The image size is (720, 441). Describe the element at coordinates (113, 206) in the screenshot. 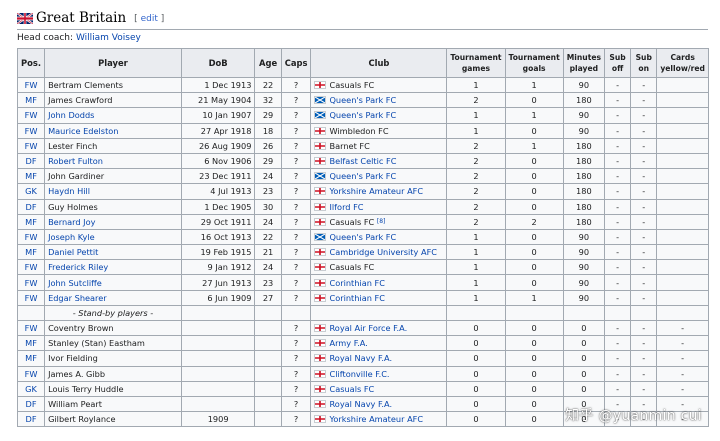

I see `player-cell: Guy Holmes` at that location.